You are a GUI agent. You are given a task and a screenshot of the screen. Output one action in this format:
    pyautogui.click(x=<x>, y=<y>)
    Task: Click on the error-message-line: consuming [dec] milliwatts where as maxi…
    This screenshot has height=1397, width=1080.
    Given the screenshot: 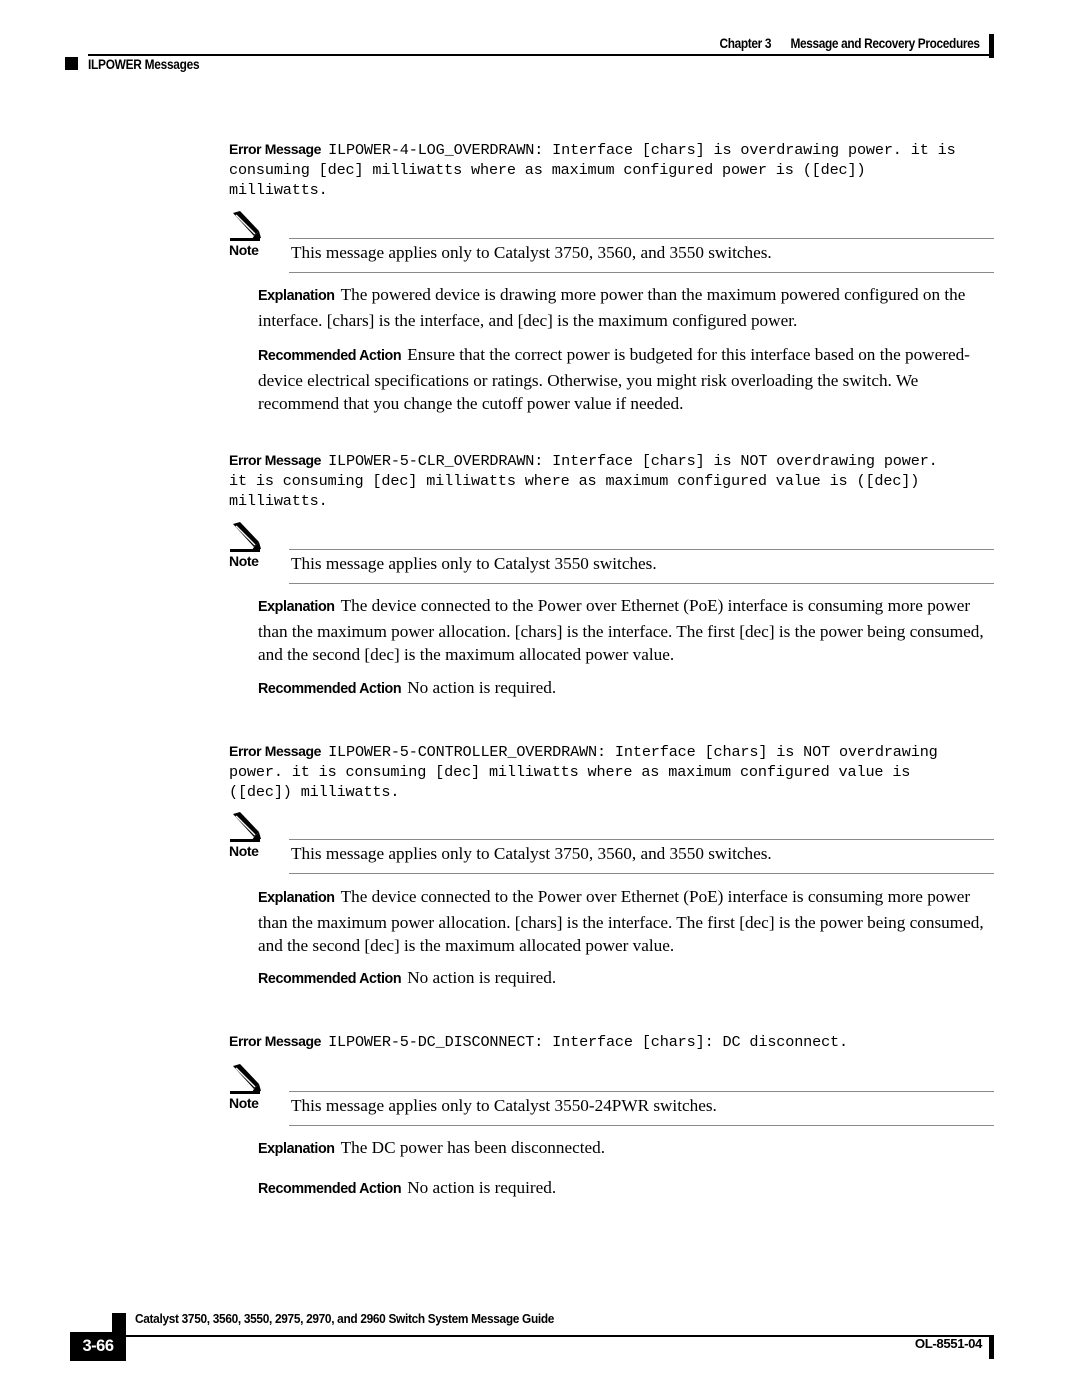 What is the action you would take?
    pyautogui.click(x=547, y=170)
    